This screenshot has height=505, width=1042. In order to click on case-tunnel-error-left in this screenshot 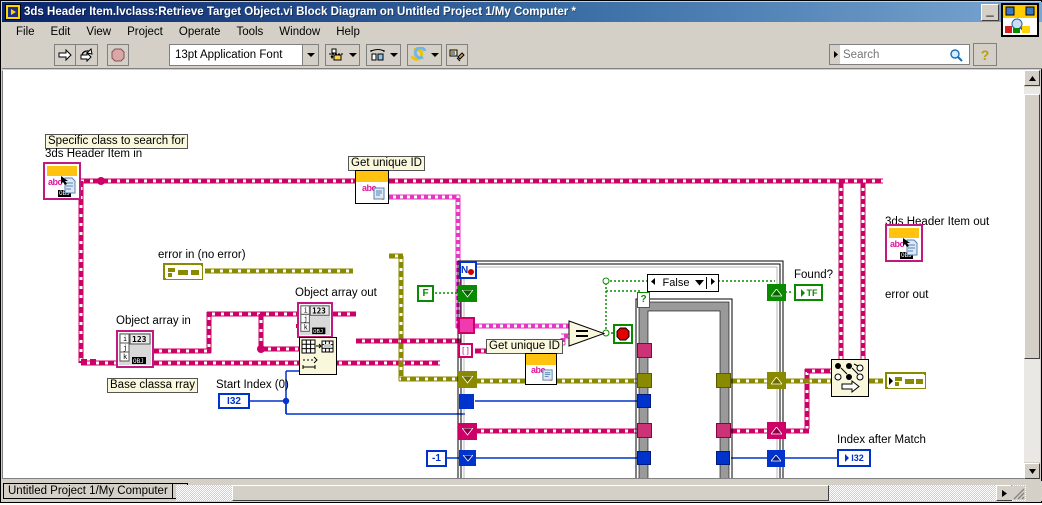, I will do `click(644, 380)`.